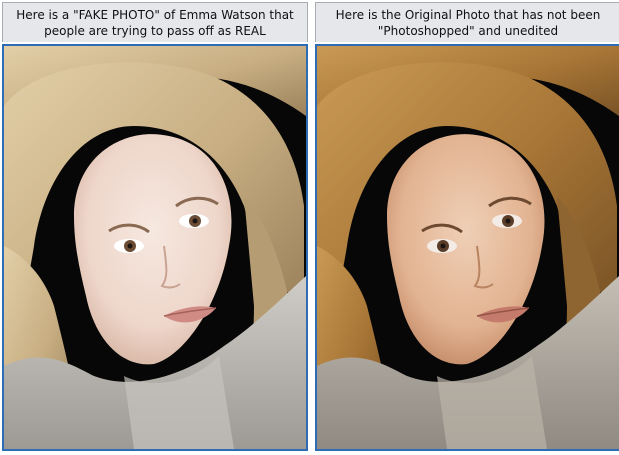 This screenshot has height=455, width=619. Describe the element at coordinates (468, 30) in the screenshot. I see `original-photo-caption-line2: "Photoshopped" and unedited` at that location.